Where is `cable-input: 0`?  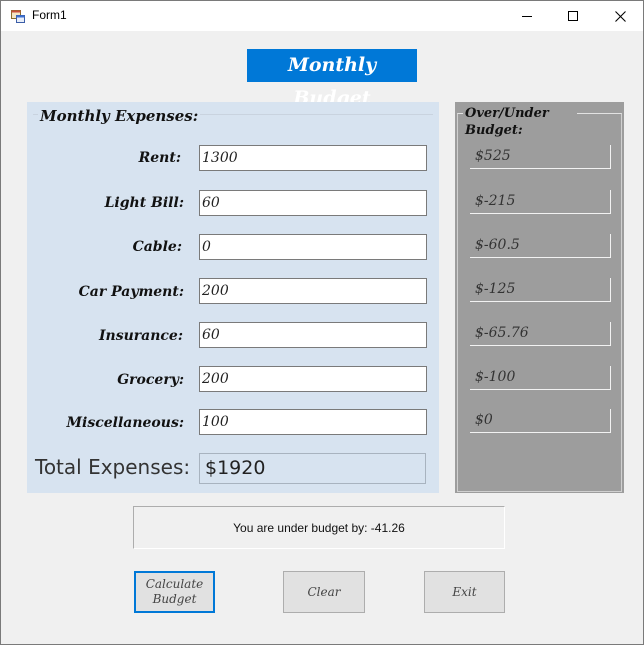
cable-input: 0 is located at coordinates (313, 247).